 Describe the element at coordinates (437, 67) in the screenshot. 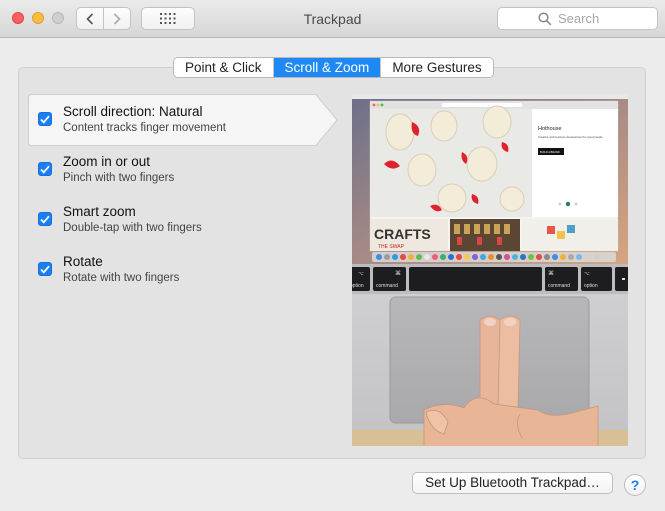

I see `tab-more-gestures: More Gestures` at that location.